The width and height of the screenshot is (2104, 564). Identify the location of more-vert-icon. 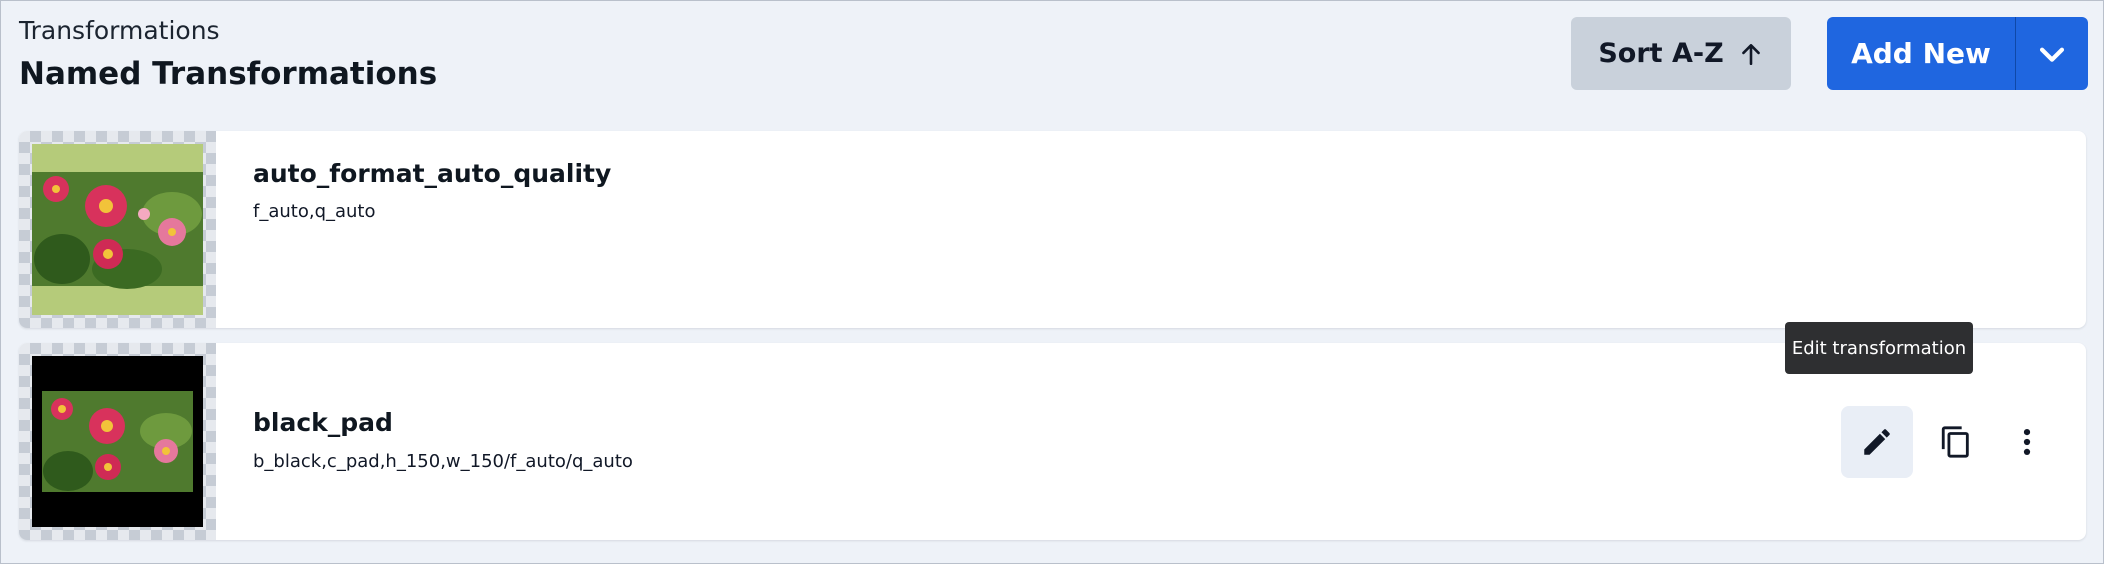
(2027, 442).